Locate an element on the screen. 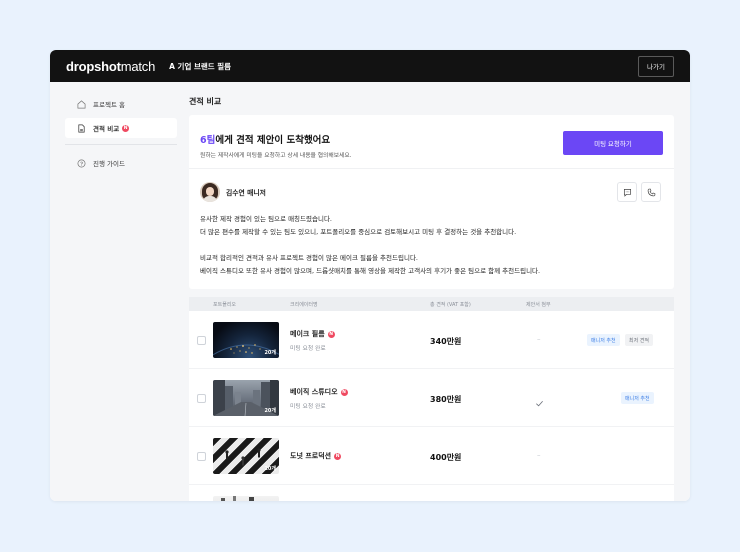 This screenshot has width=740, height=552. table-header: 포트폴리오 크리에이터명 총 견적 (VAT 포함) 제안서 첨부 is located at coordinates (431, 304).